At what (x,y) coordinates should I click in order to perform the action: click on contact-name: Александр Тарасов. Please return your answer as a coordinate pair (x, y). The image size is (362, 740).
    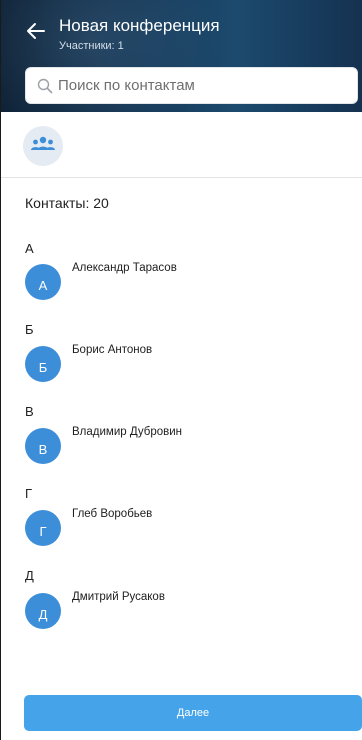
    Looking at the image, I should click on (124, 268).